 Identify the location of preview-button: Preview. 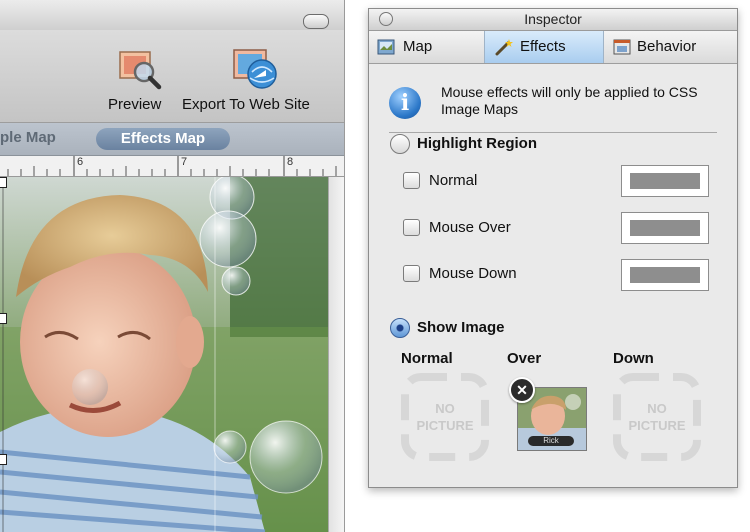
(139, 83).